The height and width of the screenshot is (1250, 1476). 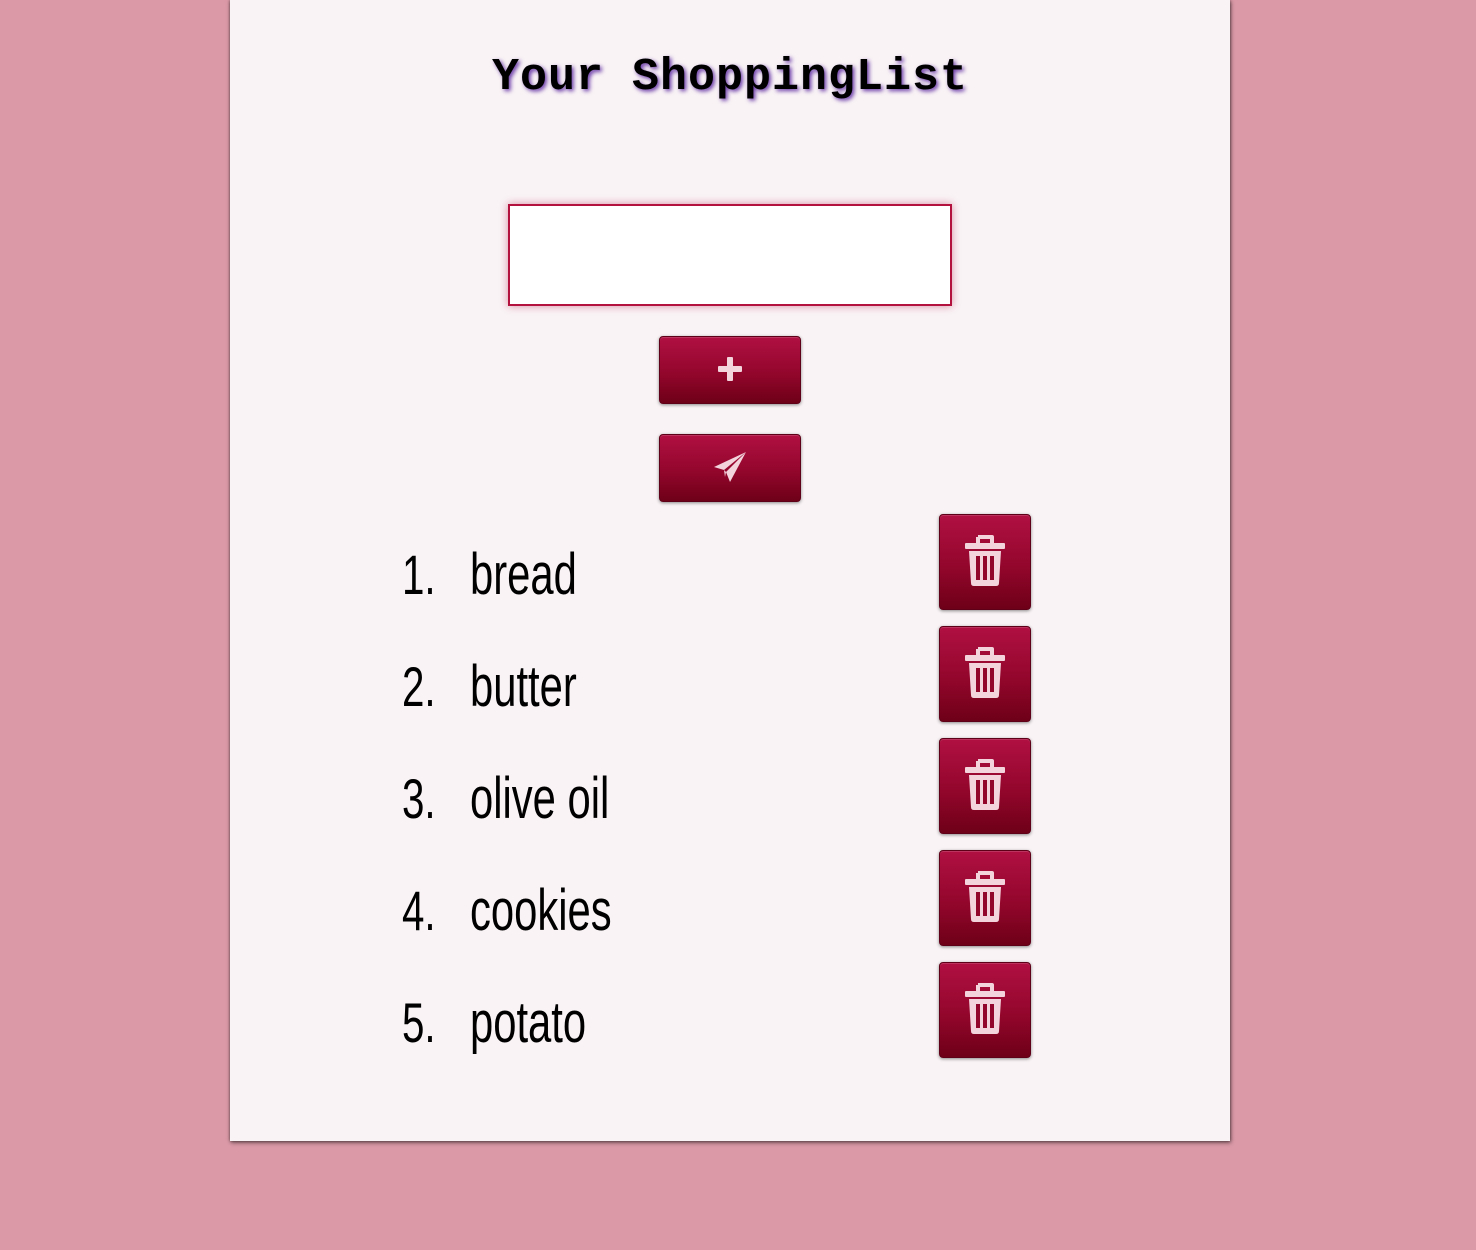 What do you see at coordinates (523, 574) in the screenshot?
I see `list-item-label: bread` at bounding box center [523, 574].